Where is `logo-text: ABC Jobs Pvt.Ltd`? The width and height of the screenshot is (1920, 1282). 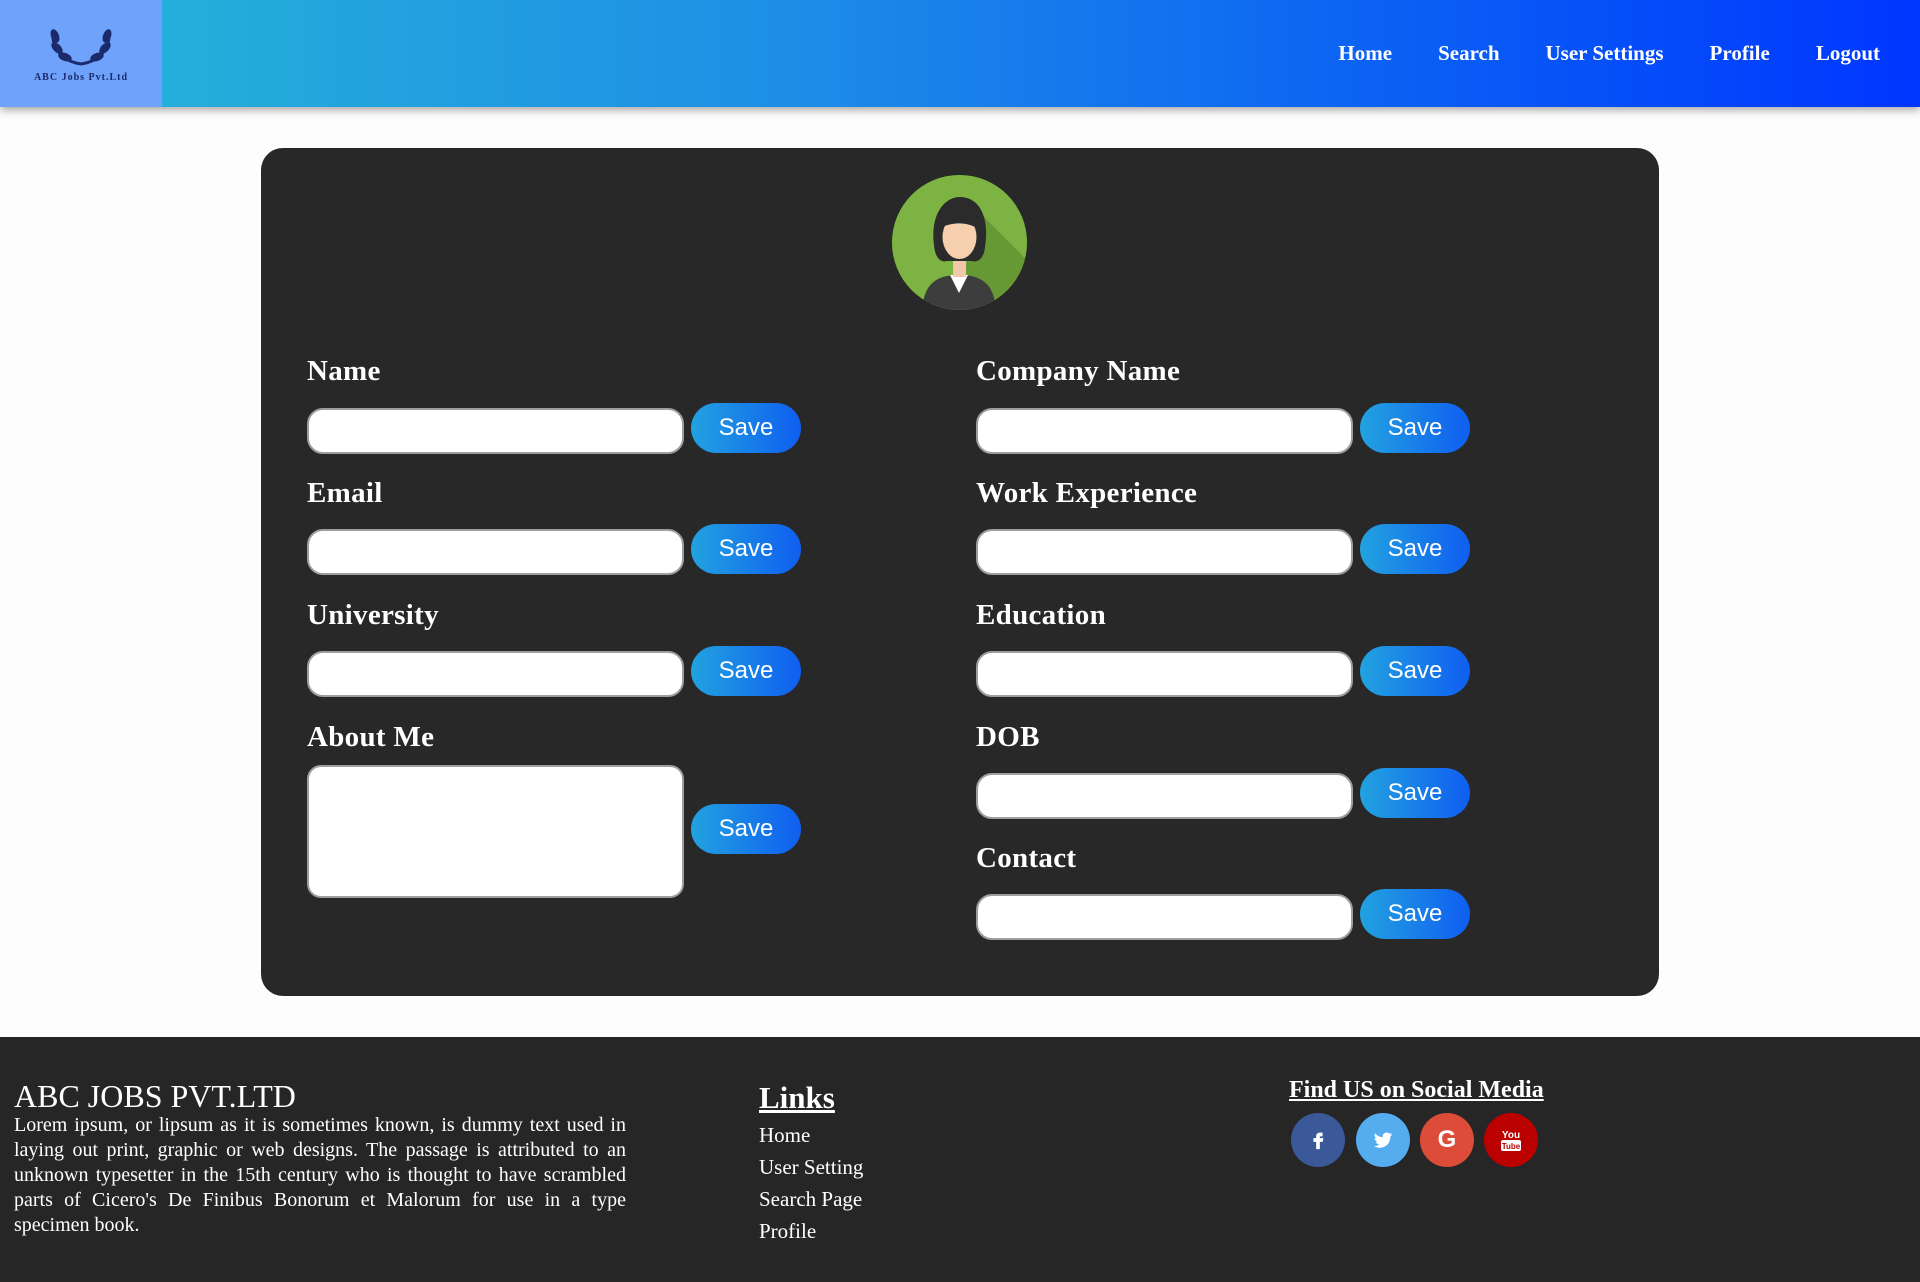 logo-text: ABC Jobs Pvt.Ltd is located at coordinates (81, 77).